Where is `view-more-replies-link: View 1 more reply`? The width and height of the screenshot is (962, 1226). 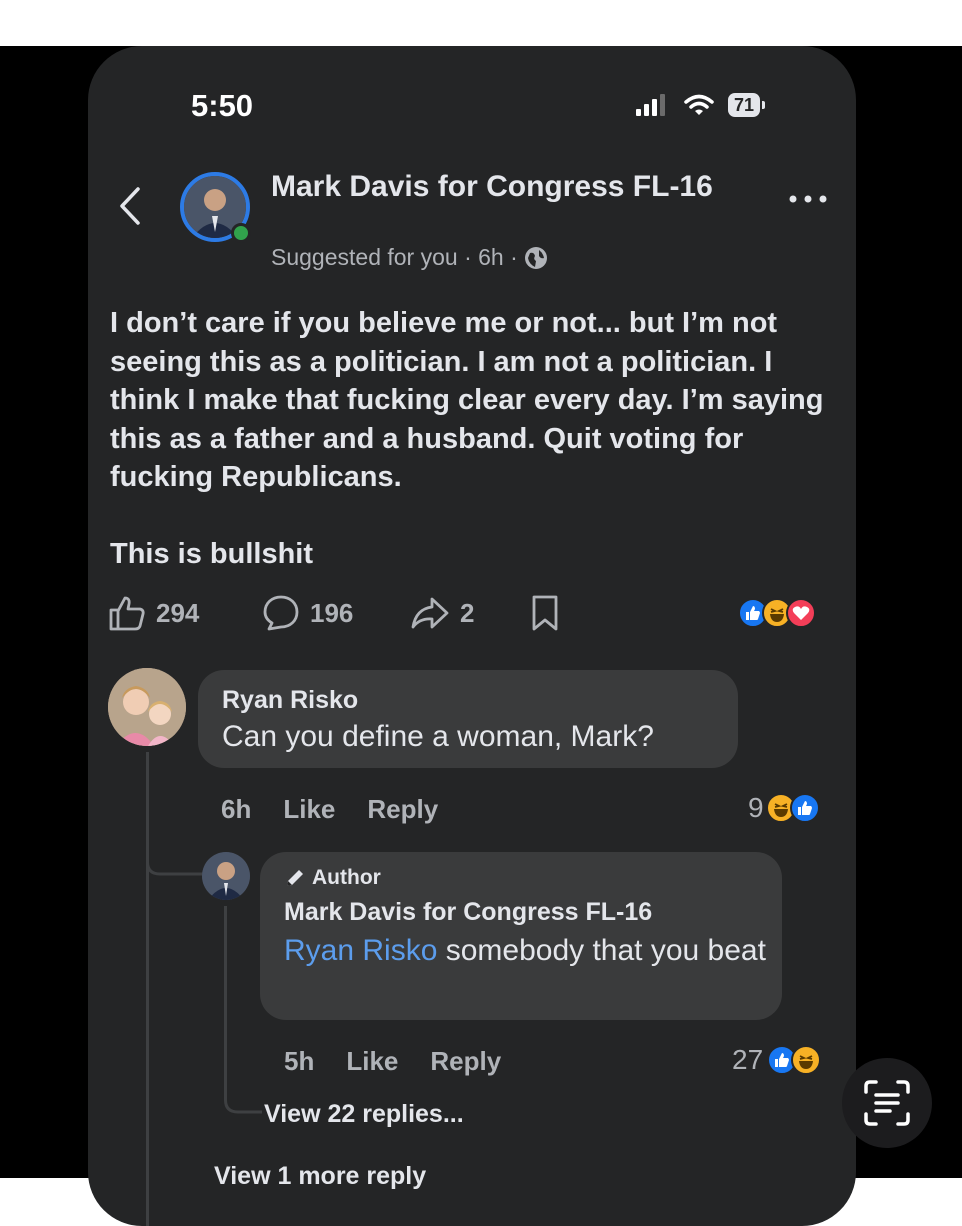 view-more-replies-link: View 1 more reply is located at coordinates (320, 1176).